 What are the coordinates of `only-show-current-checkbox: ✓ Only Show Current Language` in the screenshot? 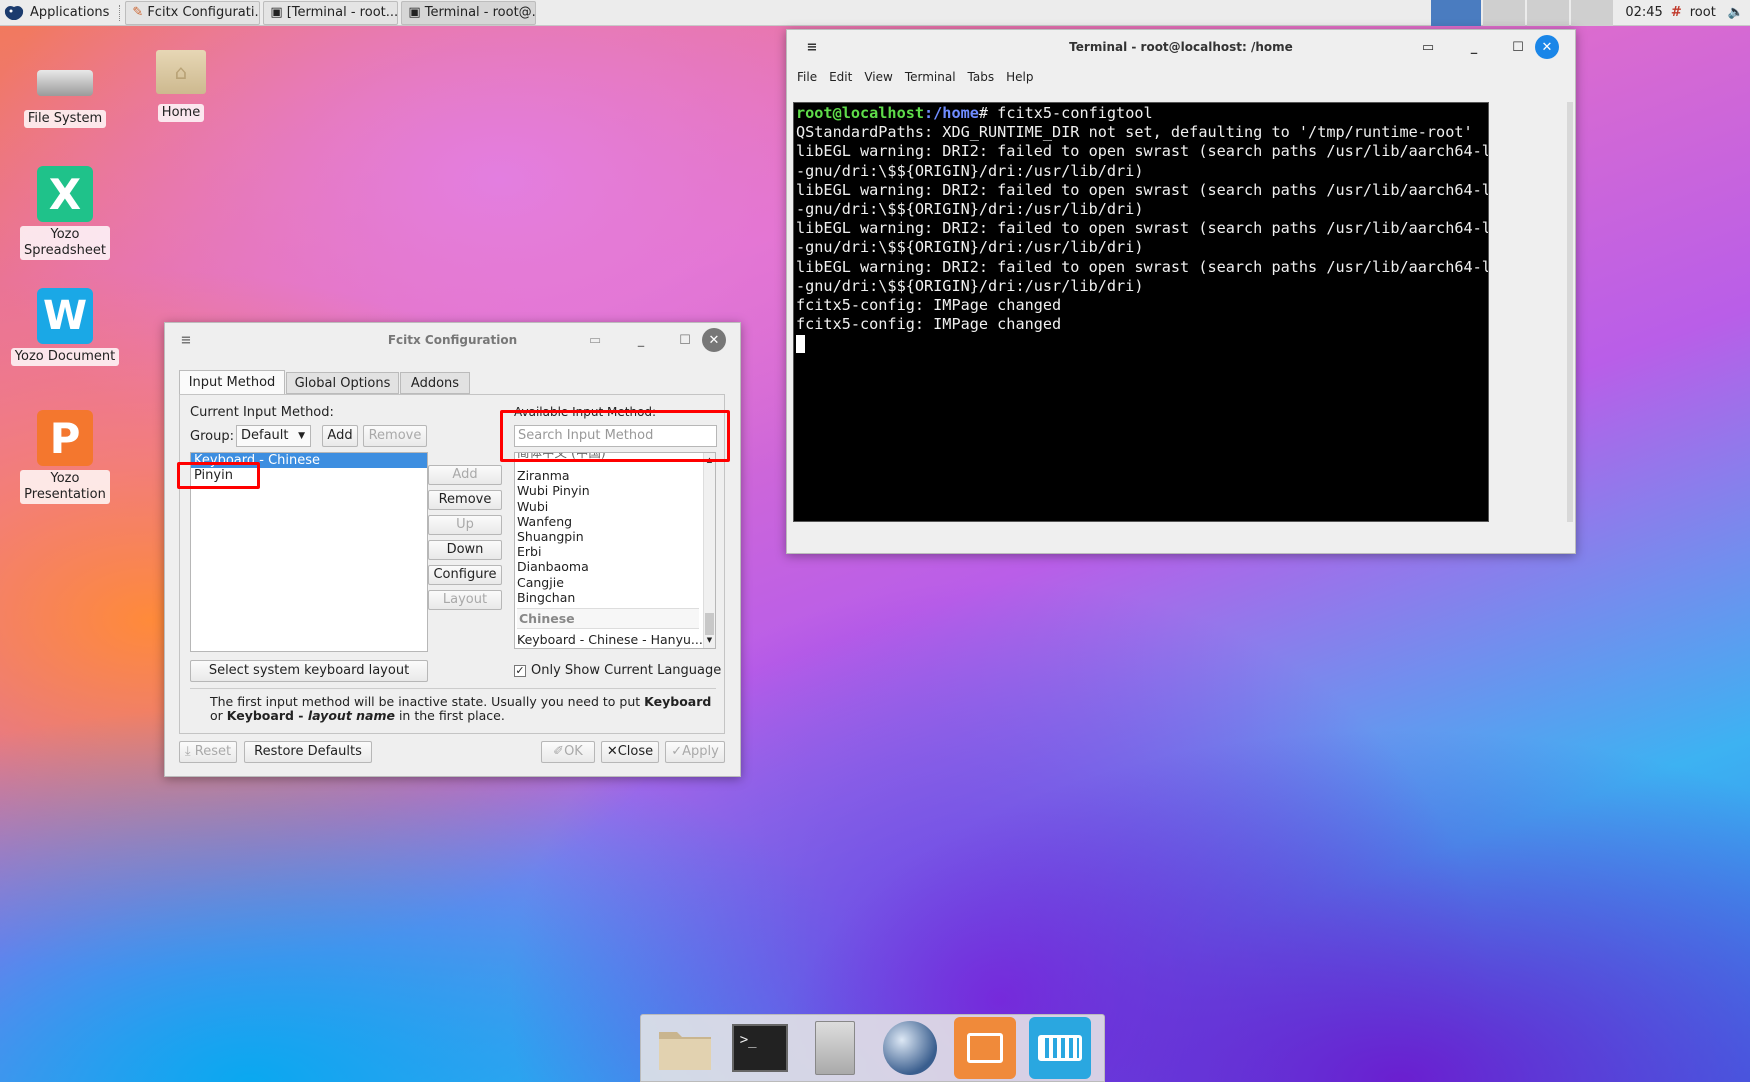 It's located at (617, 670).